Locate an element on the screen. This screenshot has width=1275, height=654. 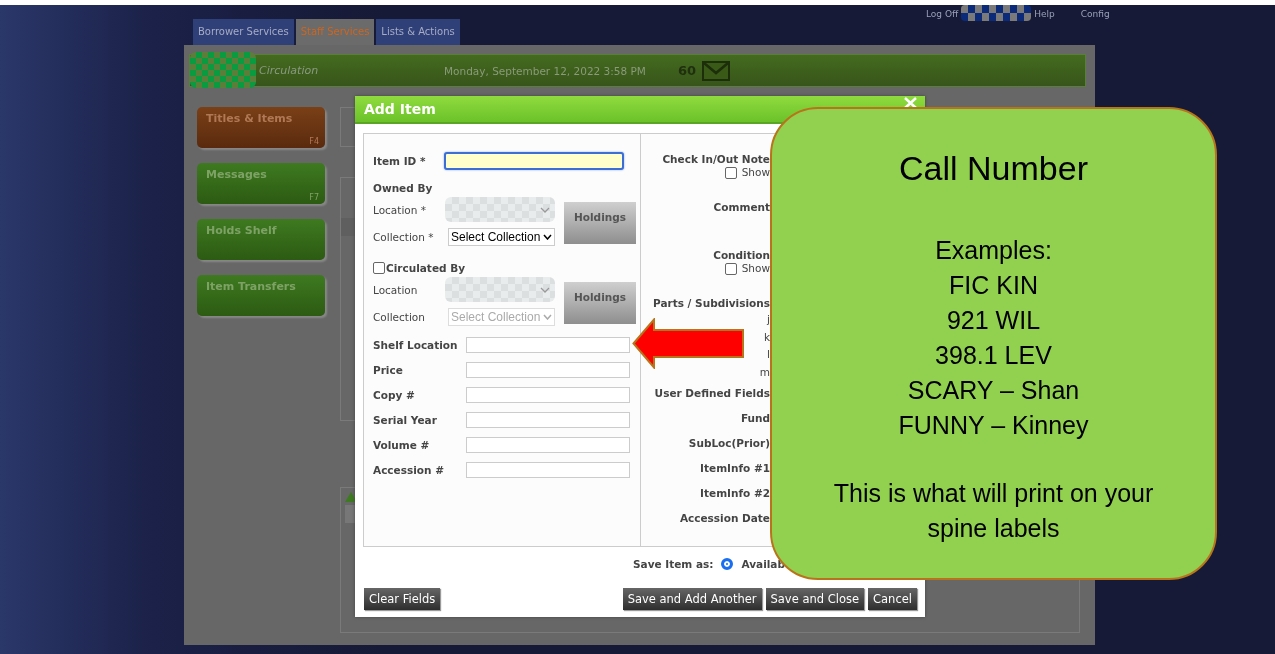
field-label: Price is located at coordinates (388, 369).